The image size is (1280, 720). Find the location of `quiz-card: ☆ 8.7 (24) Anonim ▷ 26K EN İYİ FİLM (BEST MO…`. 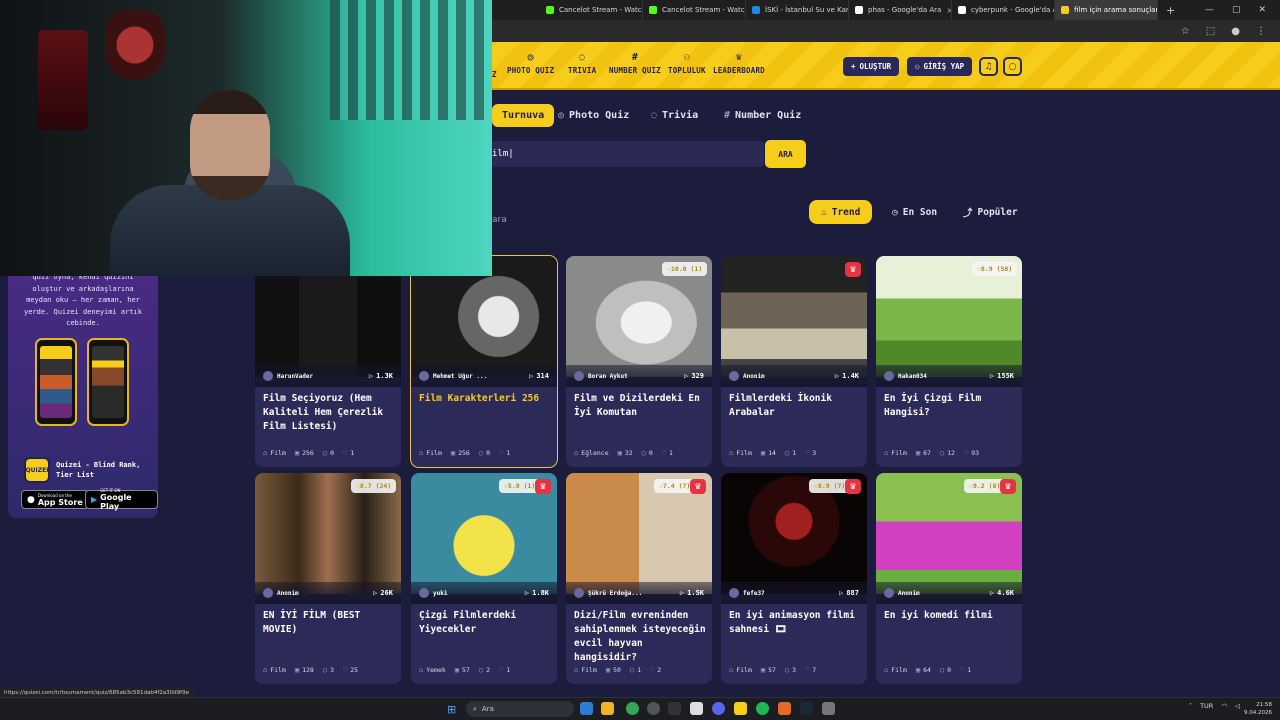

quiz-card: ☆ 8.7 (24) Anonim ▷ 26K EN İYİ FİLM (BEST MO… is located at coordinates (328, 578).